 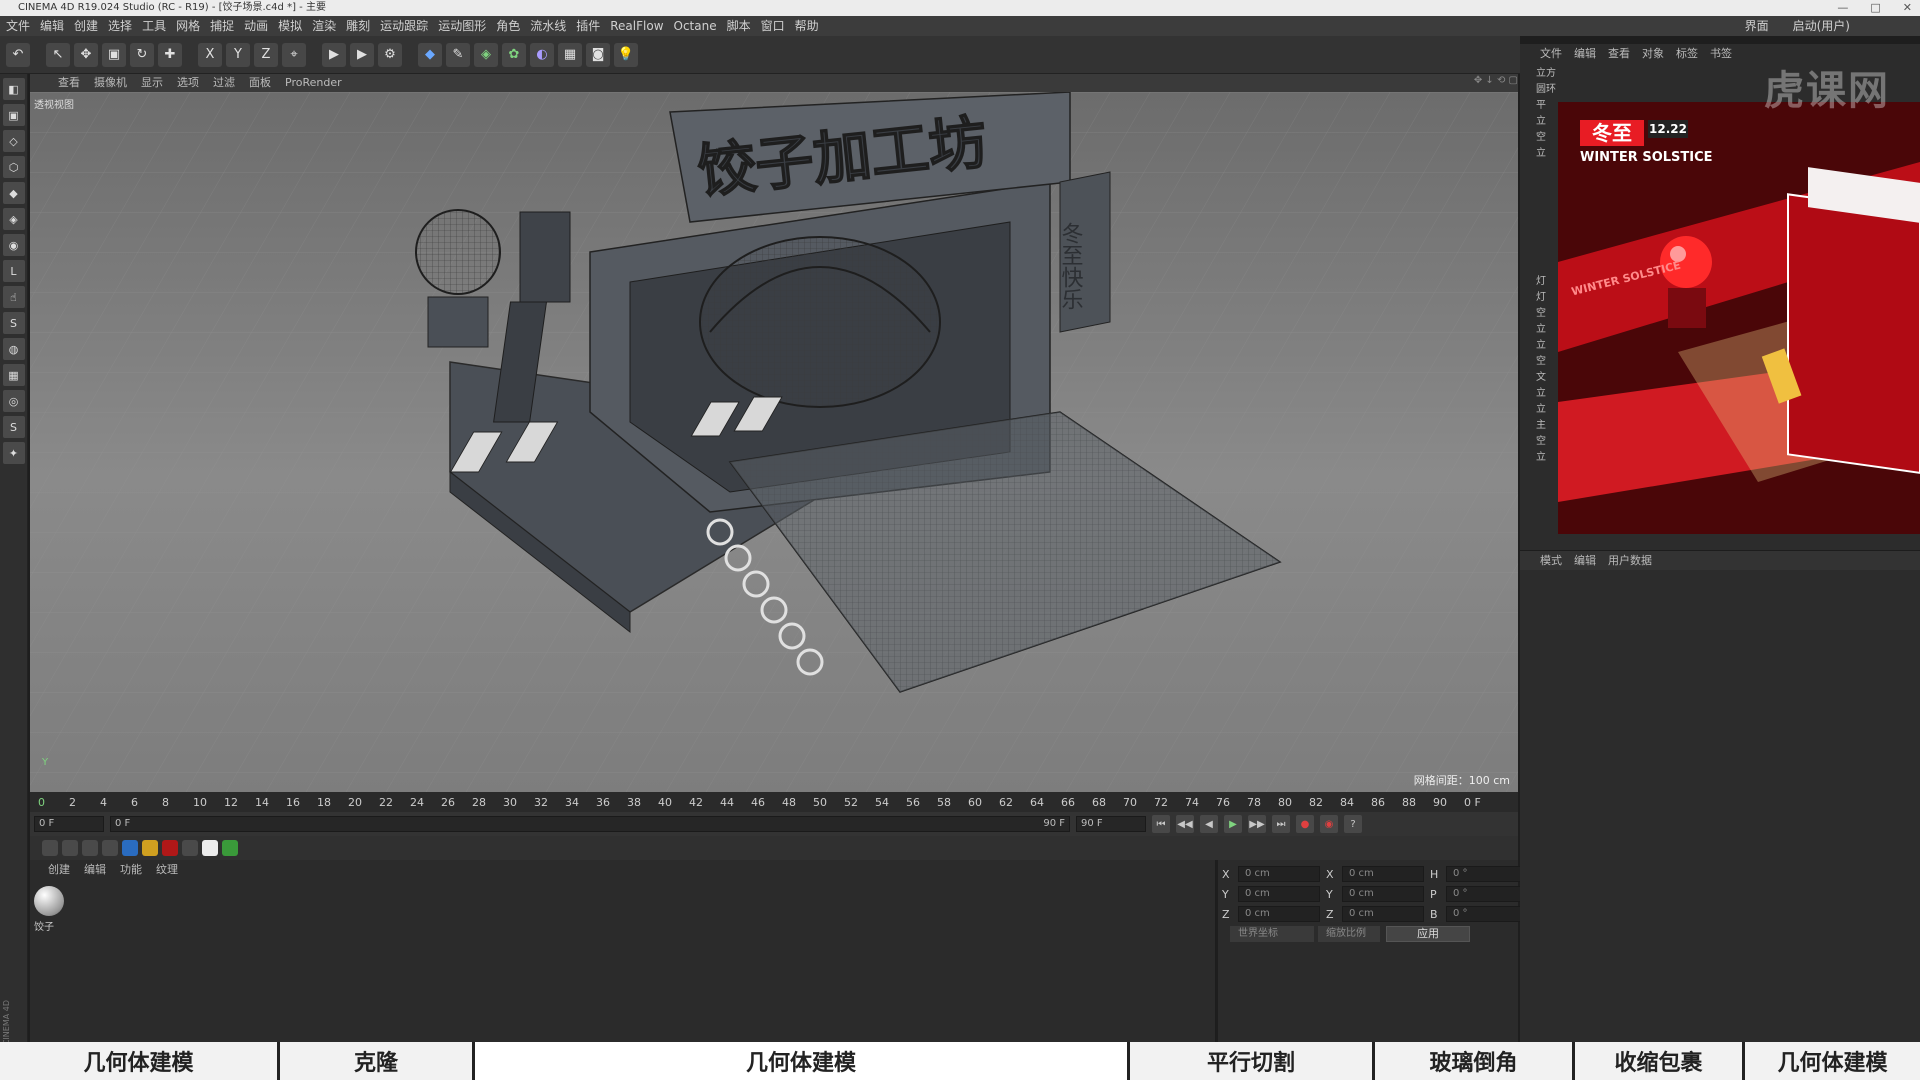 I want to click on material-menu-function: 功能, so click(x=131, y=870).